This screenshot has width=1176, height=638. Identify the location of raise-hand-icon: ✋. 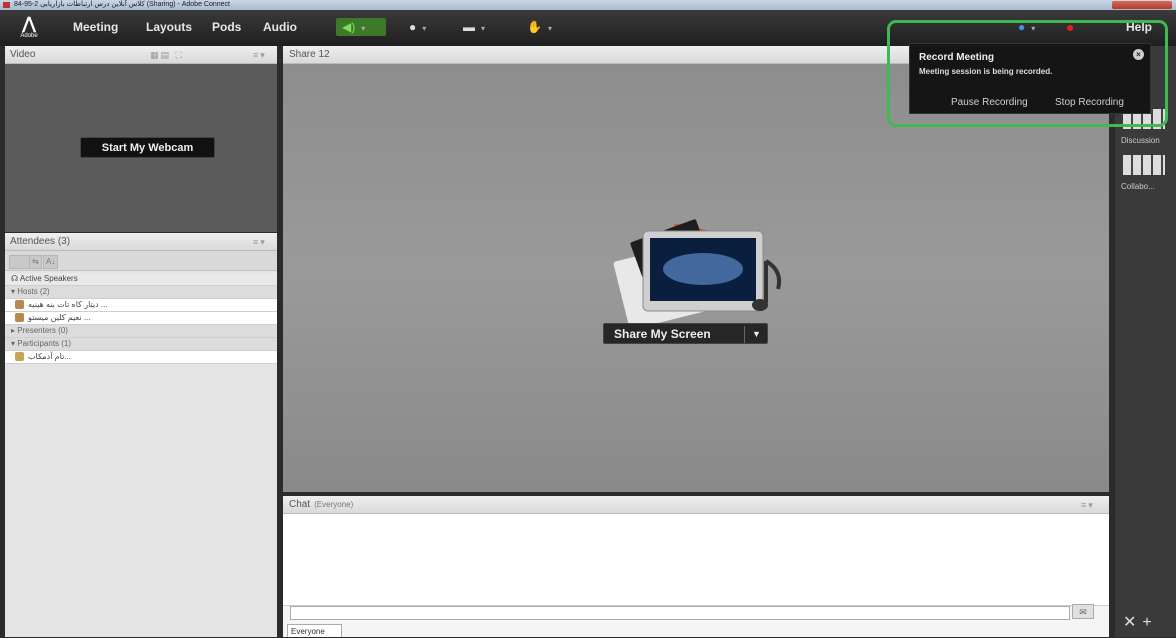
(534, 27).